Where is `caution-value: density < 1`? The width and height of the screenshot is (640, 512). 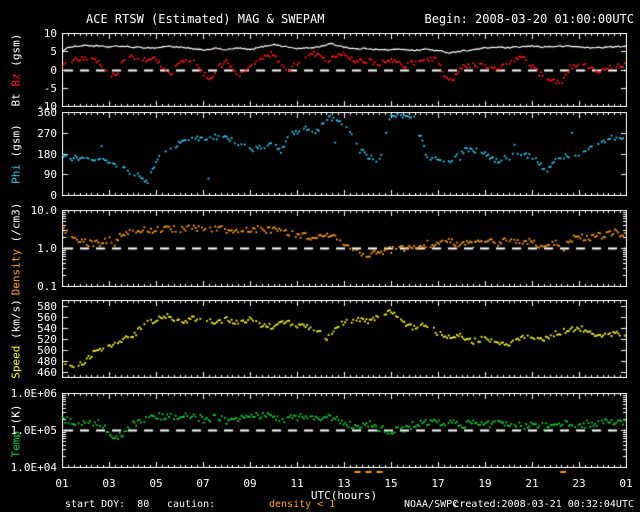 caution-value: density < 1 is located at coordinates (302, 504).